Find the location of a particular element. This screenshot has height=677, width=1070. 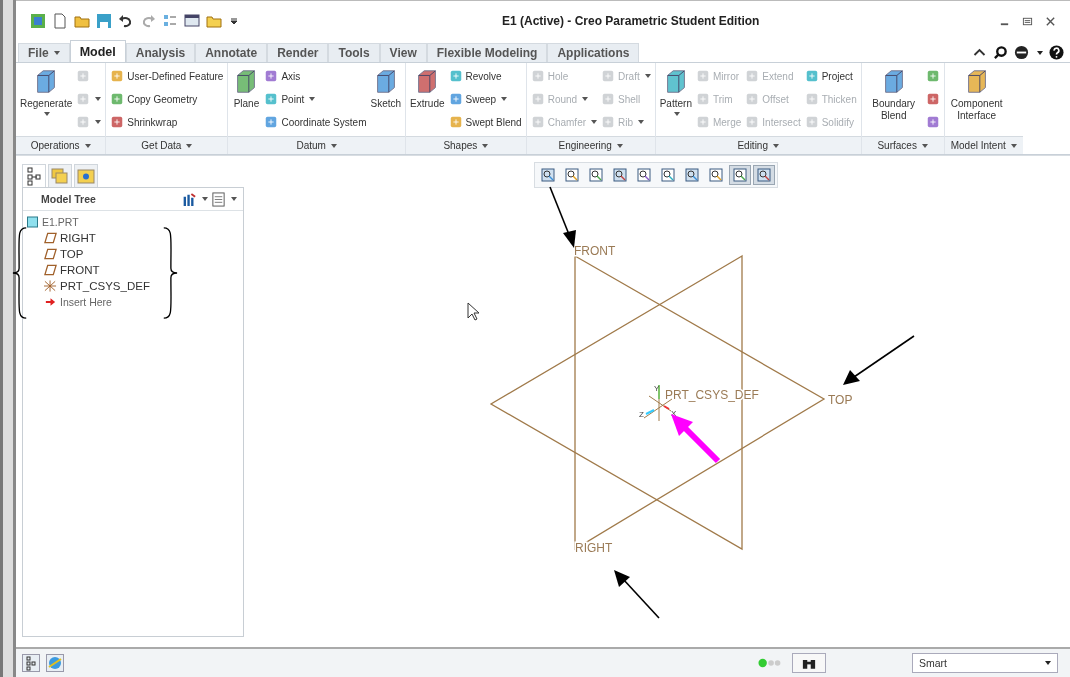

group-label: Surfaces is located at coordinates (902, 145).